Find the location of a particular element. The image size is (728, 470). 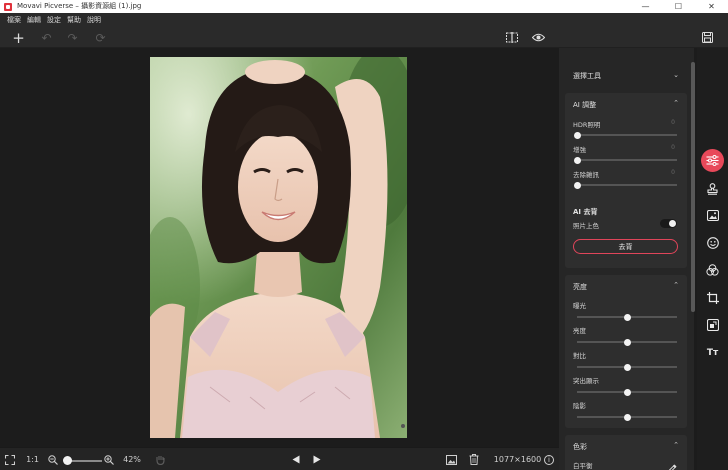

slider-label-shadows: 陰影 is located at coordinates (579, 406).